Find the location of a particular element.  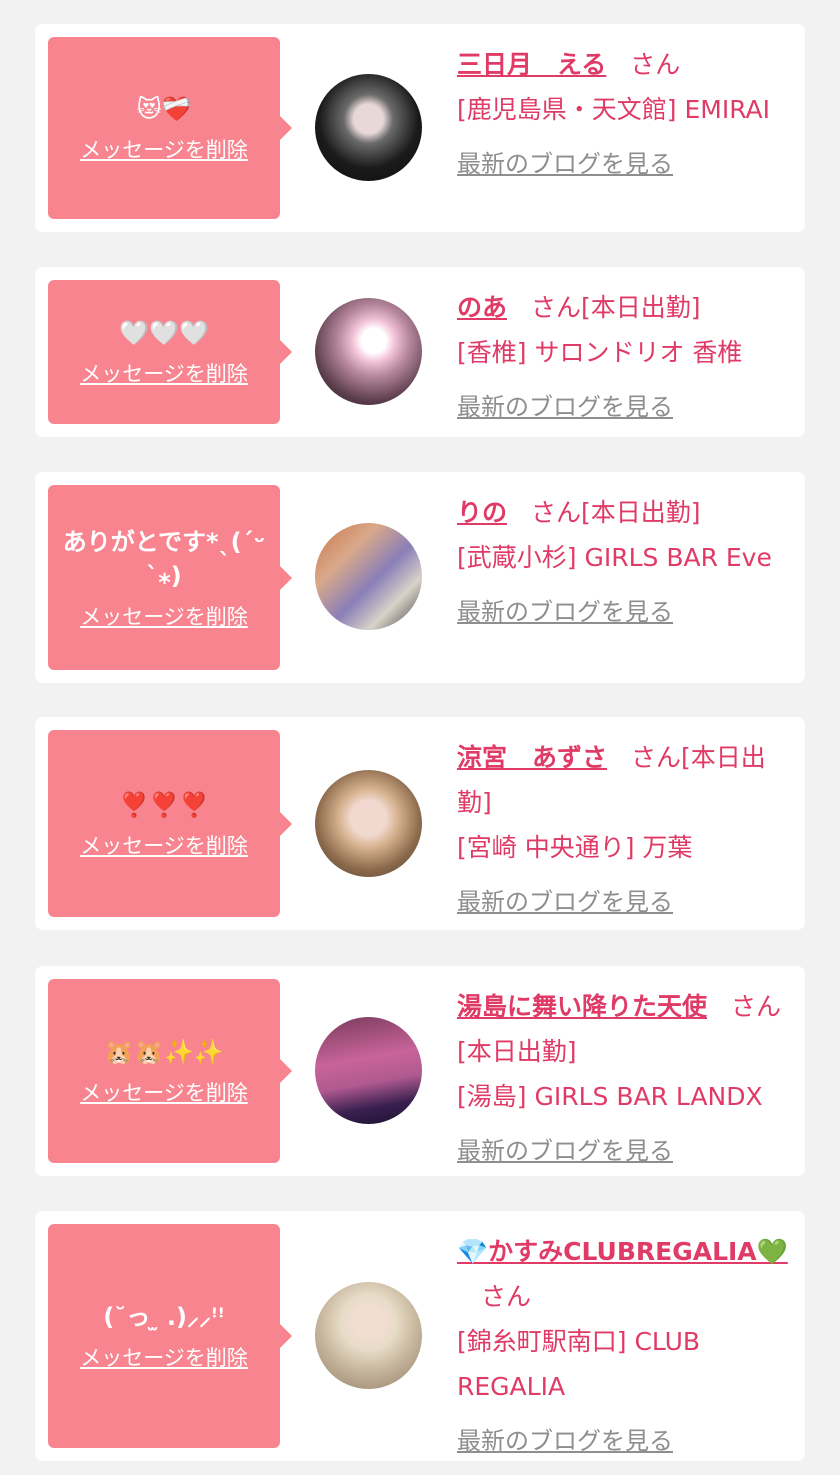

cast-info: 三日月 える さん [鹿児島県・天文館] EMIRAI 最新のブログを見る is located at coordinates (625, 114).